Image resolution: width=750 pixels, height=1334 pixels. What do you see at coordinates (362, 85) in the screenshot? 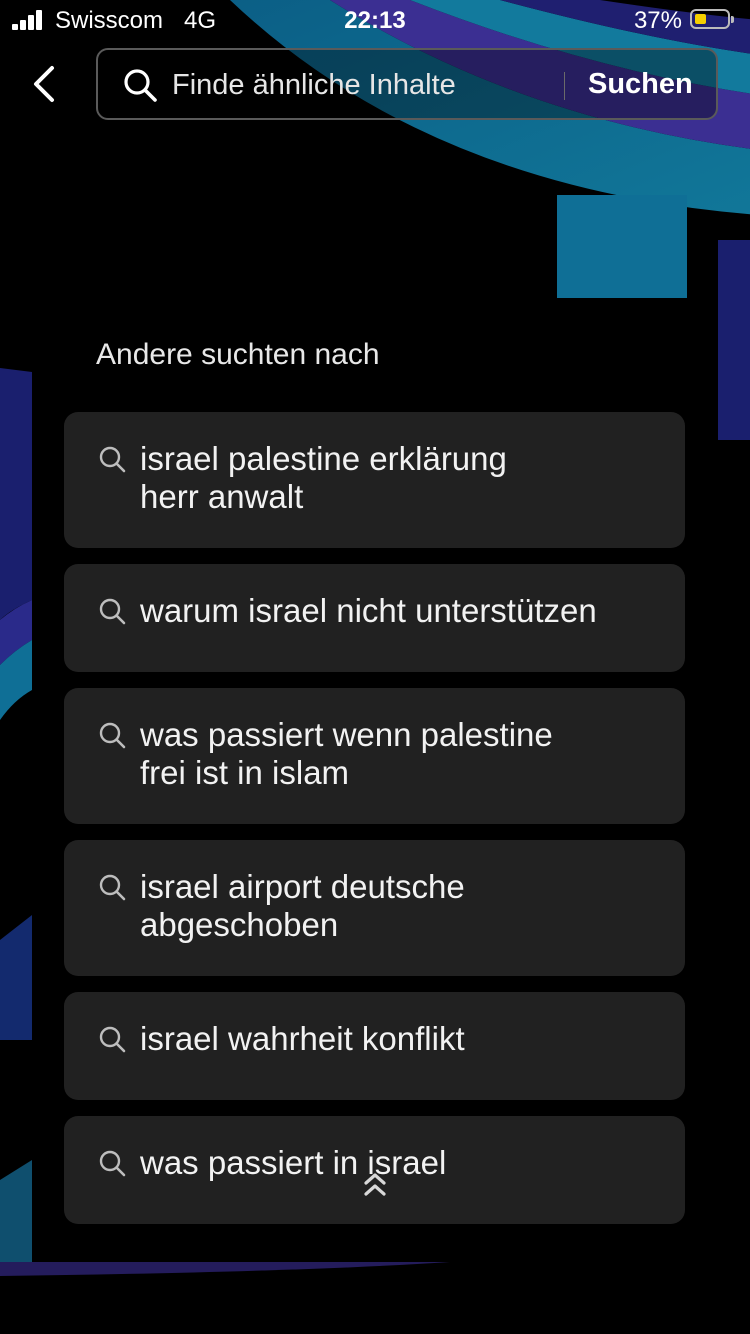
I see `search-input` at bounding box center [362, 85].